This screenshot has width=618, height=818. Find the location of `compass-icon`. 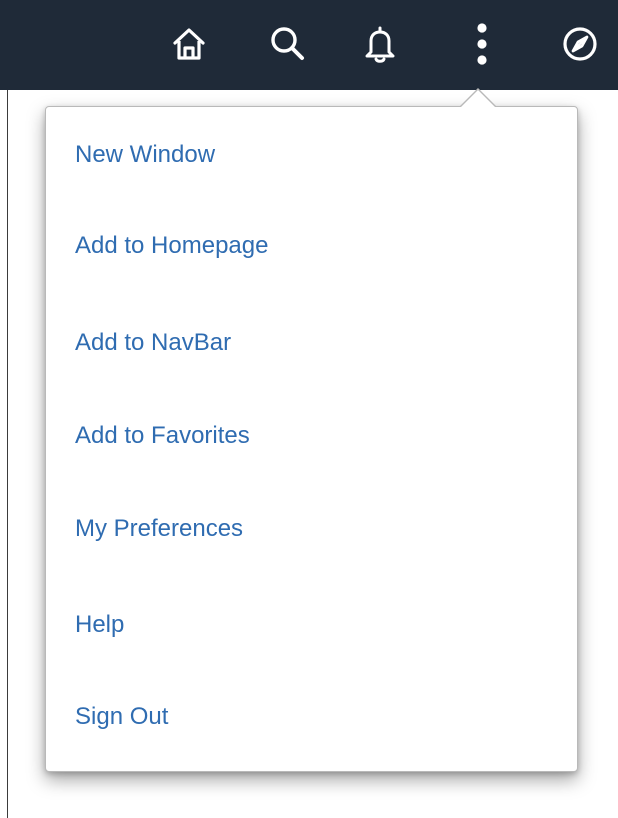

compass-icon is located at coordinates (580, 44).